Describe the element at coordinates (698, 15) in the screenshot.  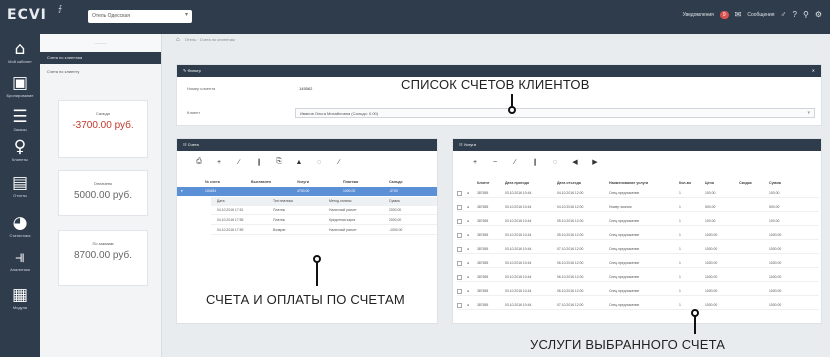
I see `notifications-link: Уведомления` at that location.